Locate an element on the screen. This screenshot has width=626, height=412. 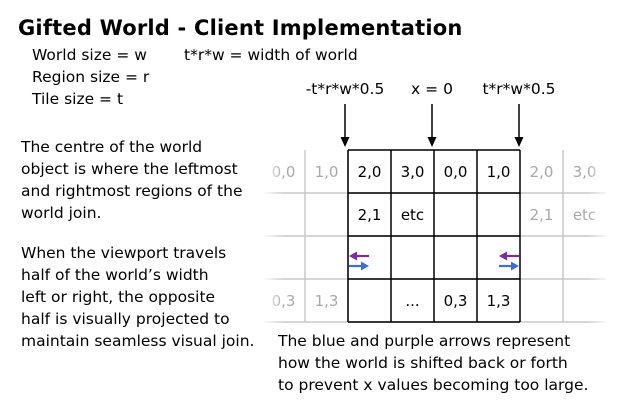
left-fade-overlay is located at coordinates (273, 235).